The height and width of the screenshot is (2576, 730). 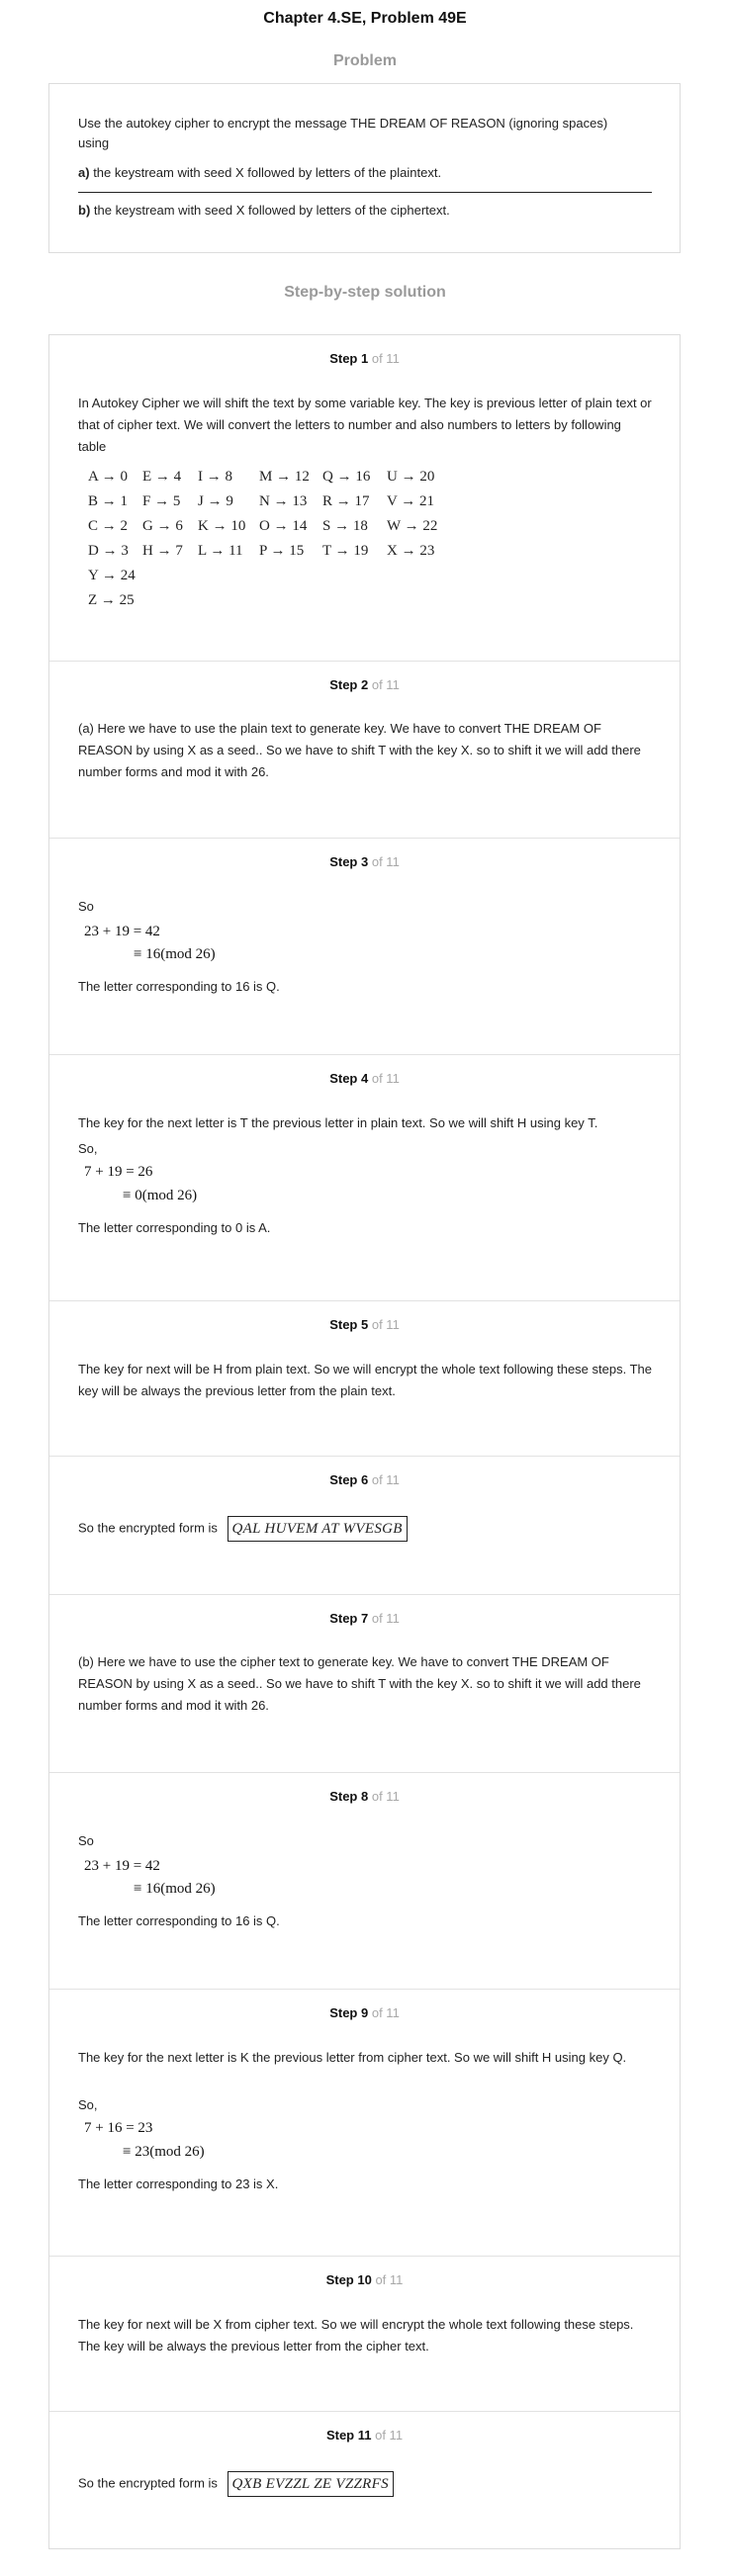 I want to click on problem-heading: Problem, so click(x=364, y=60).